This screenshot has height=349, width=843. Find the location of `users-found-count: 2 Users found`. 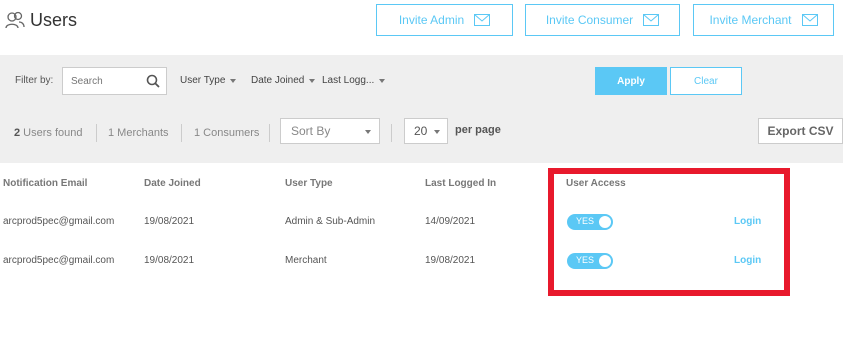

users-found-count: 2 Users found is located at coordinates (48, 133).